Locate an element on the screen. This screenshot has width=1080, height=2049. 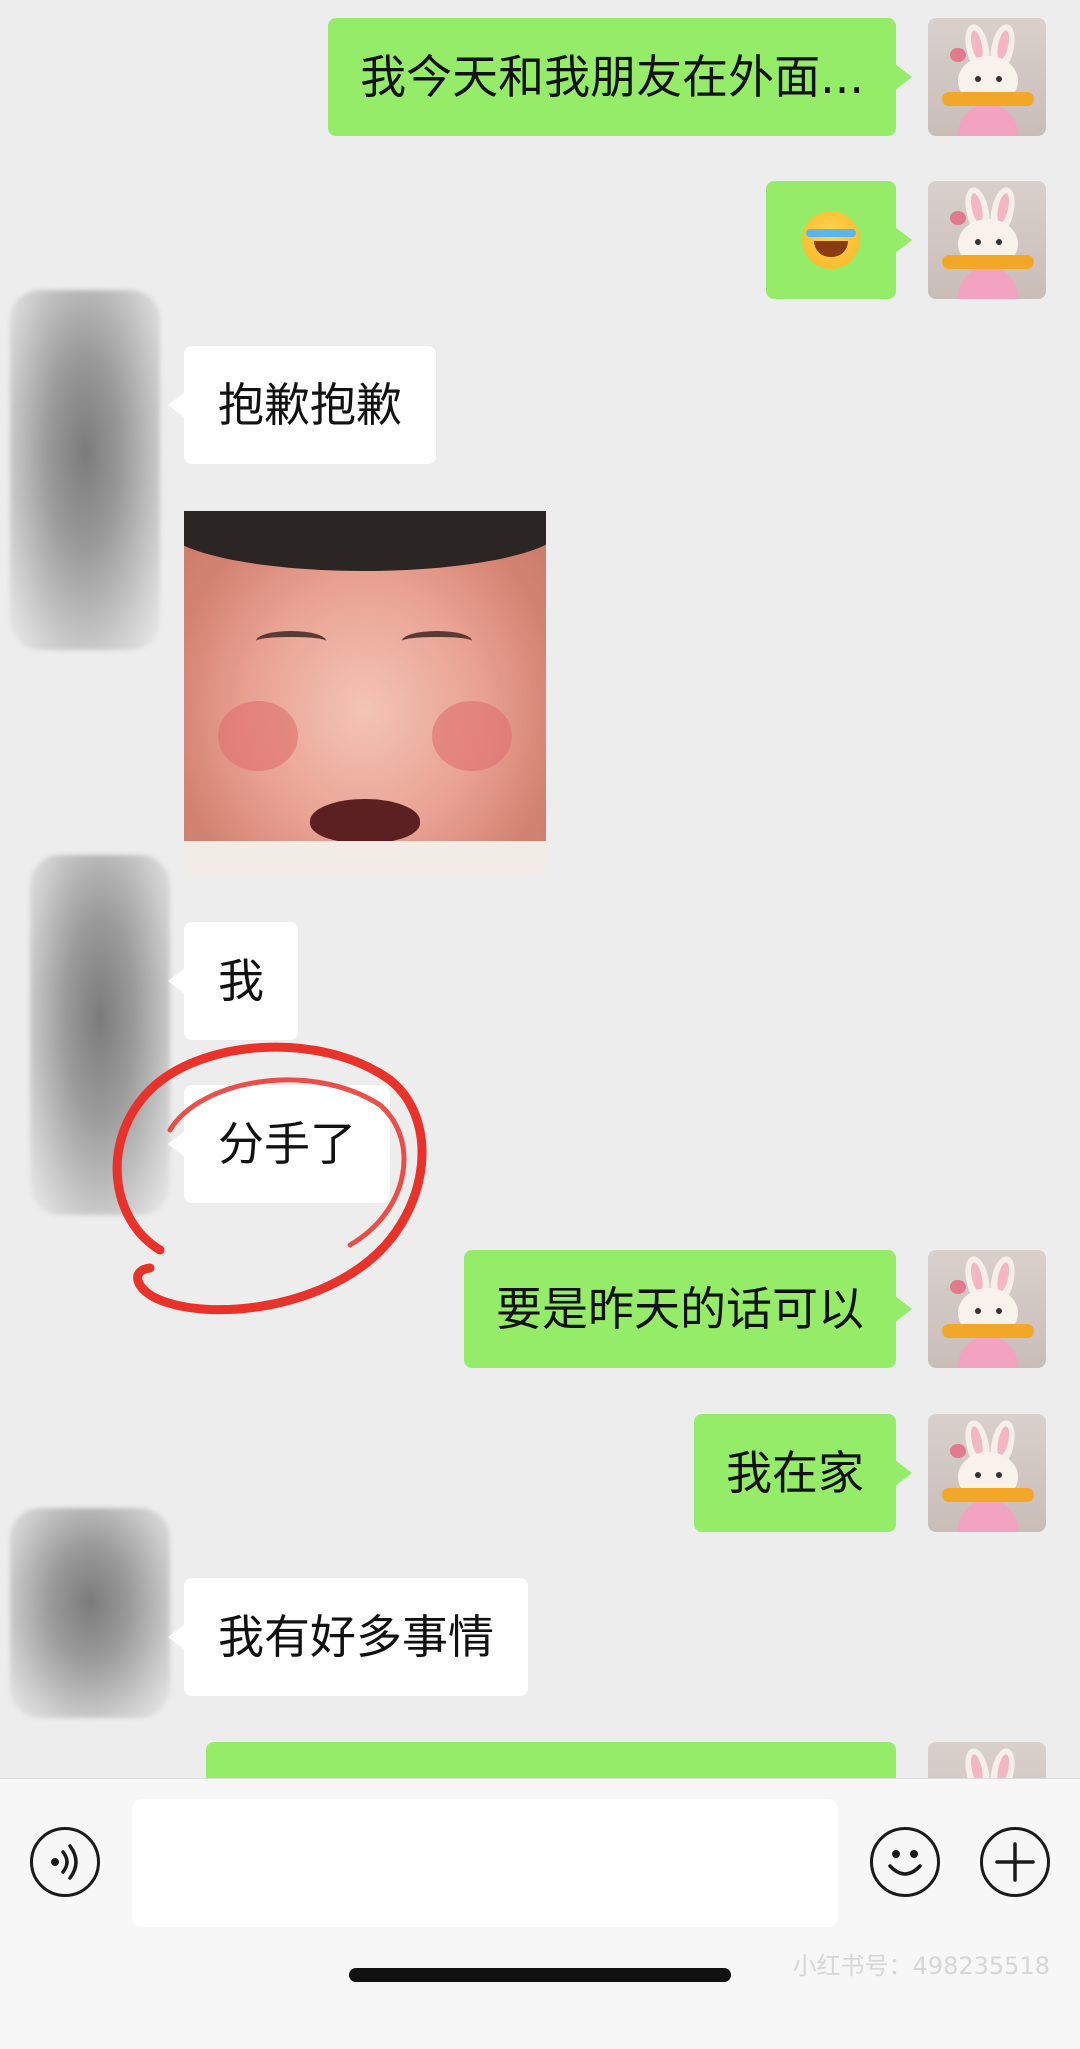
sticker-hair is located at coordinates (365, 541).